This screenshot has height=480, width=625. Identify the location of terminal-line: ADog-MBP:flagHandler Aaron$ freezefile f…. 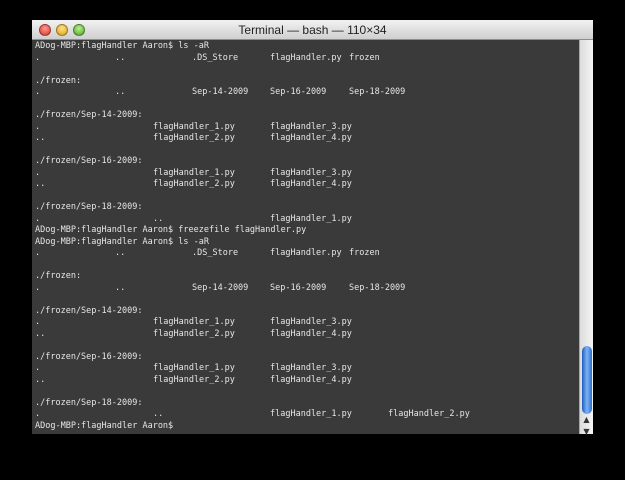
(307, 231).